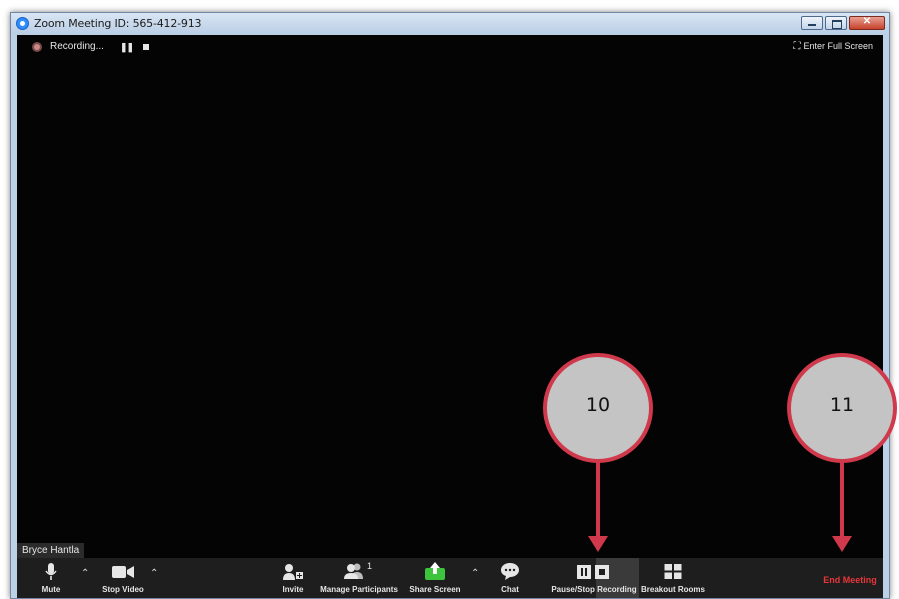 This screenshot has width=899, height=599. I want to click on chat-button: Chat, so click(510, 578).